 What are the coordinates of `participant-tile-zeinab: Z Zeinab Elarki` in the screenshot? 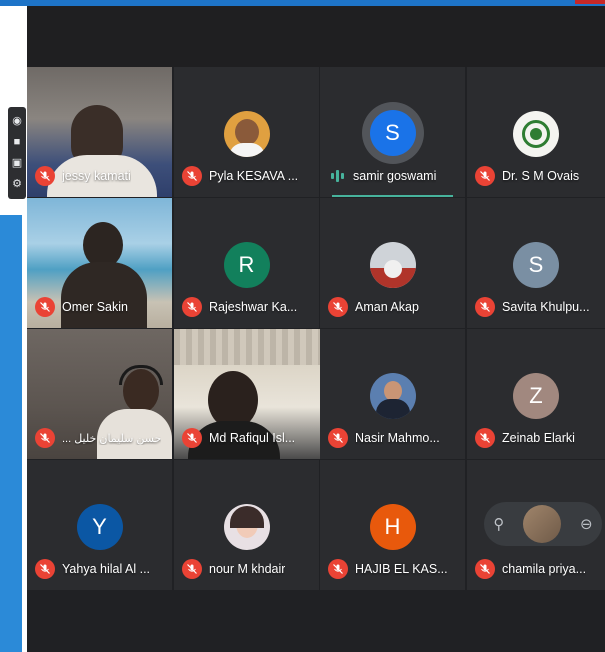 It's located at (536, 394).